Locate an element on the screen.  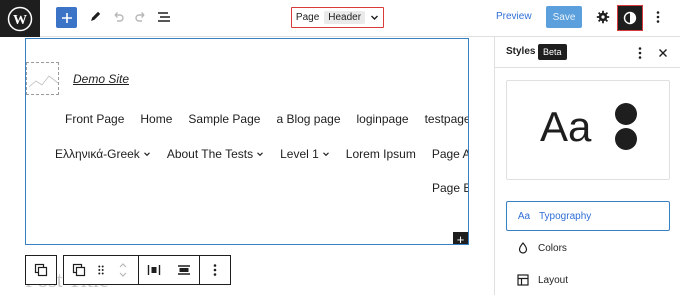
styles-nav-colors: Colors is located at coordinates (588, 248).